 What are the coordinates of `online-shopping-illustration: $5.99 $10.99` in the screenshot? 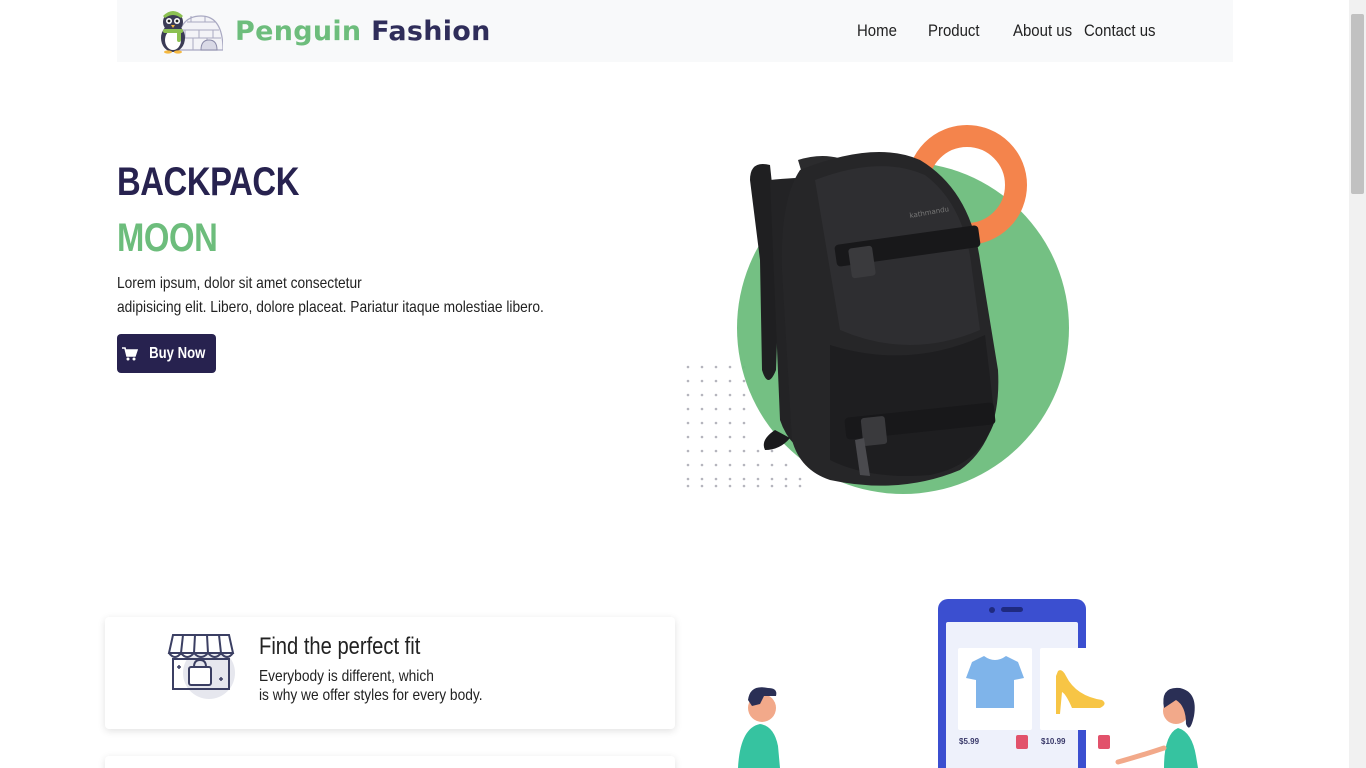 It's located at (970, 682).